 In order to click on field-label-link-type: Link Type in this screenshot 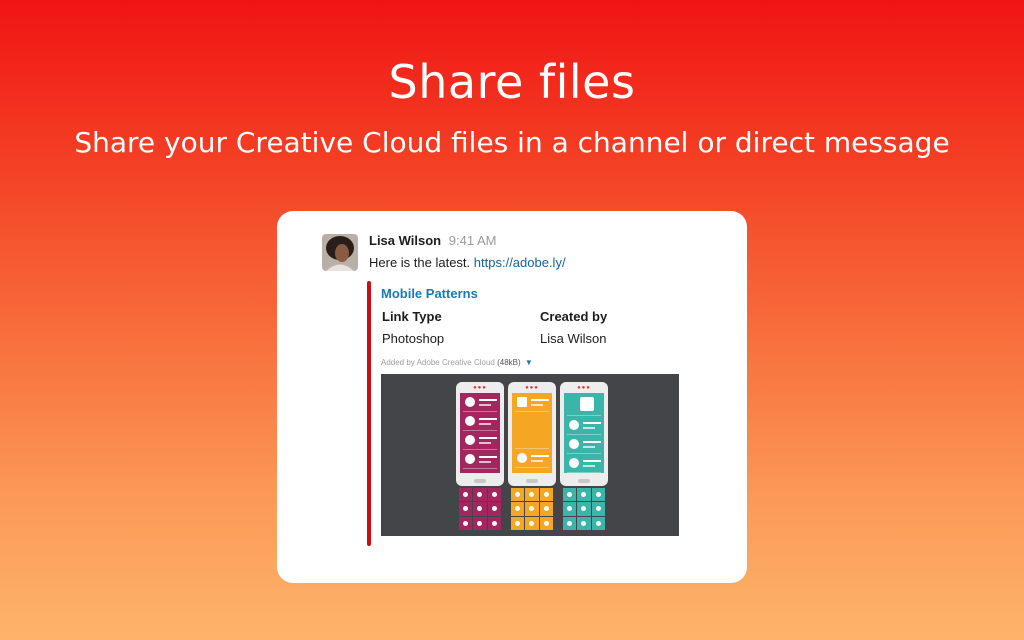, I will do `click(412, 316)`.